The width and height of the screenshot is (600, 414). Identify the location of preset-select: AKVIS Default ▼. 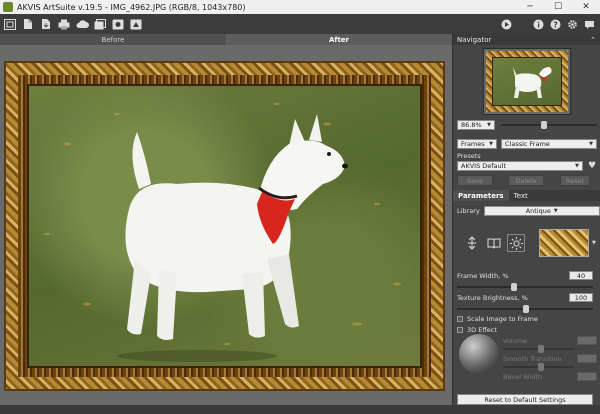
(520, 166).